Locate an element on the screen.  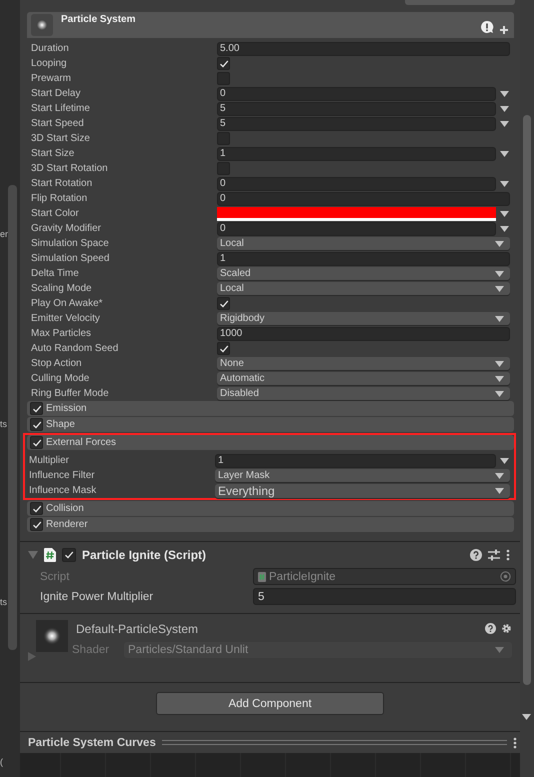
dropdown: Everything is located at coordinates (362, 491).